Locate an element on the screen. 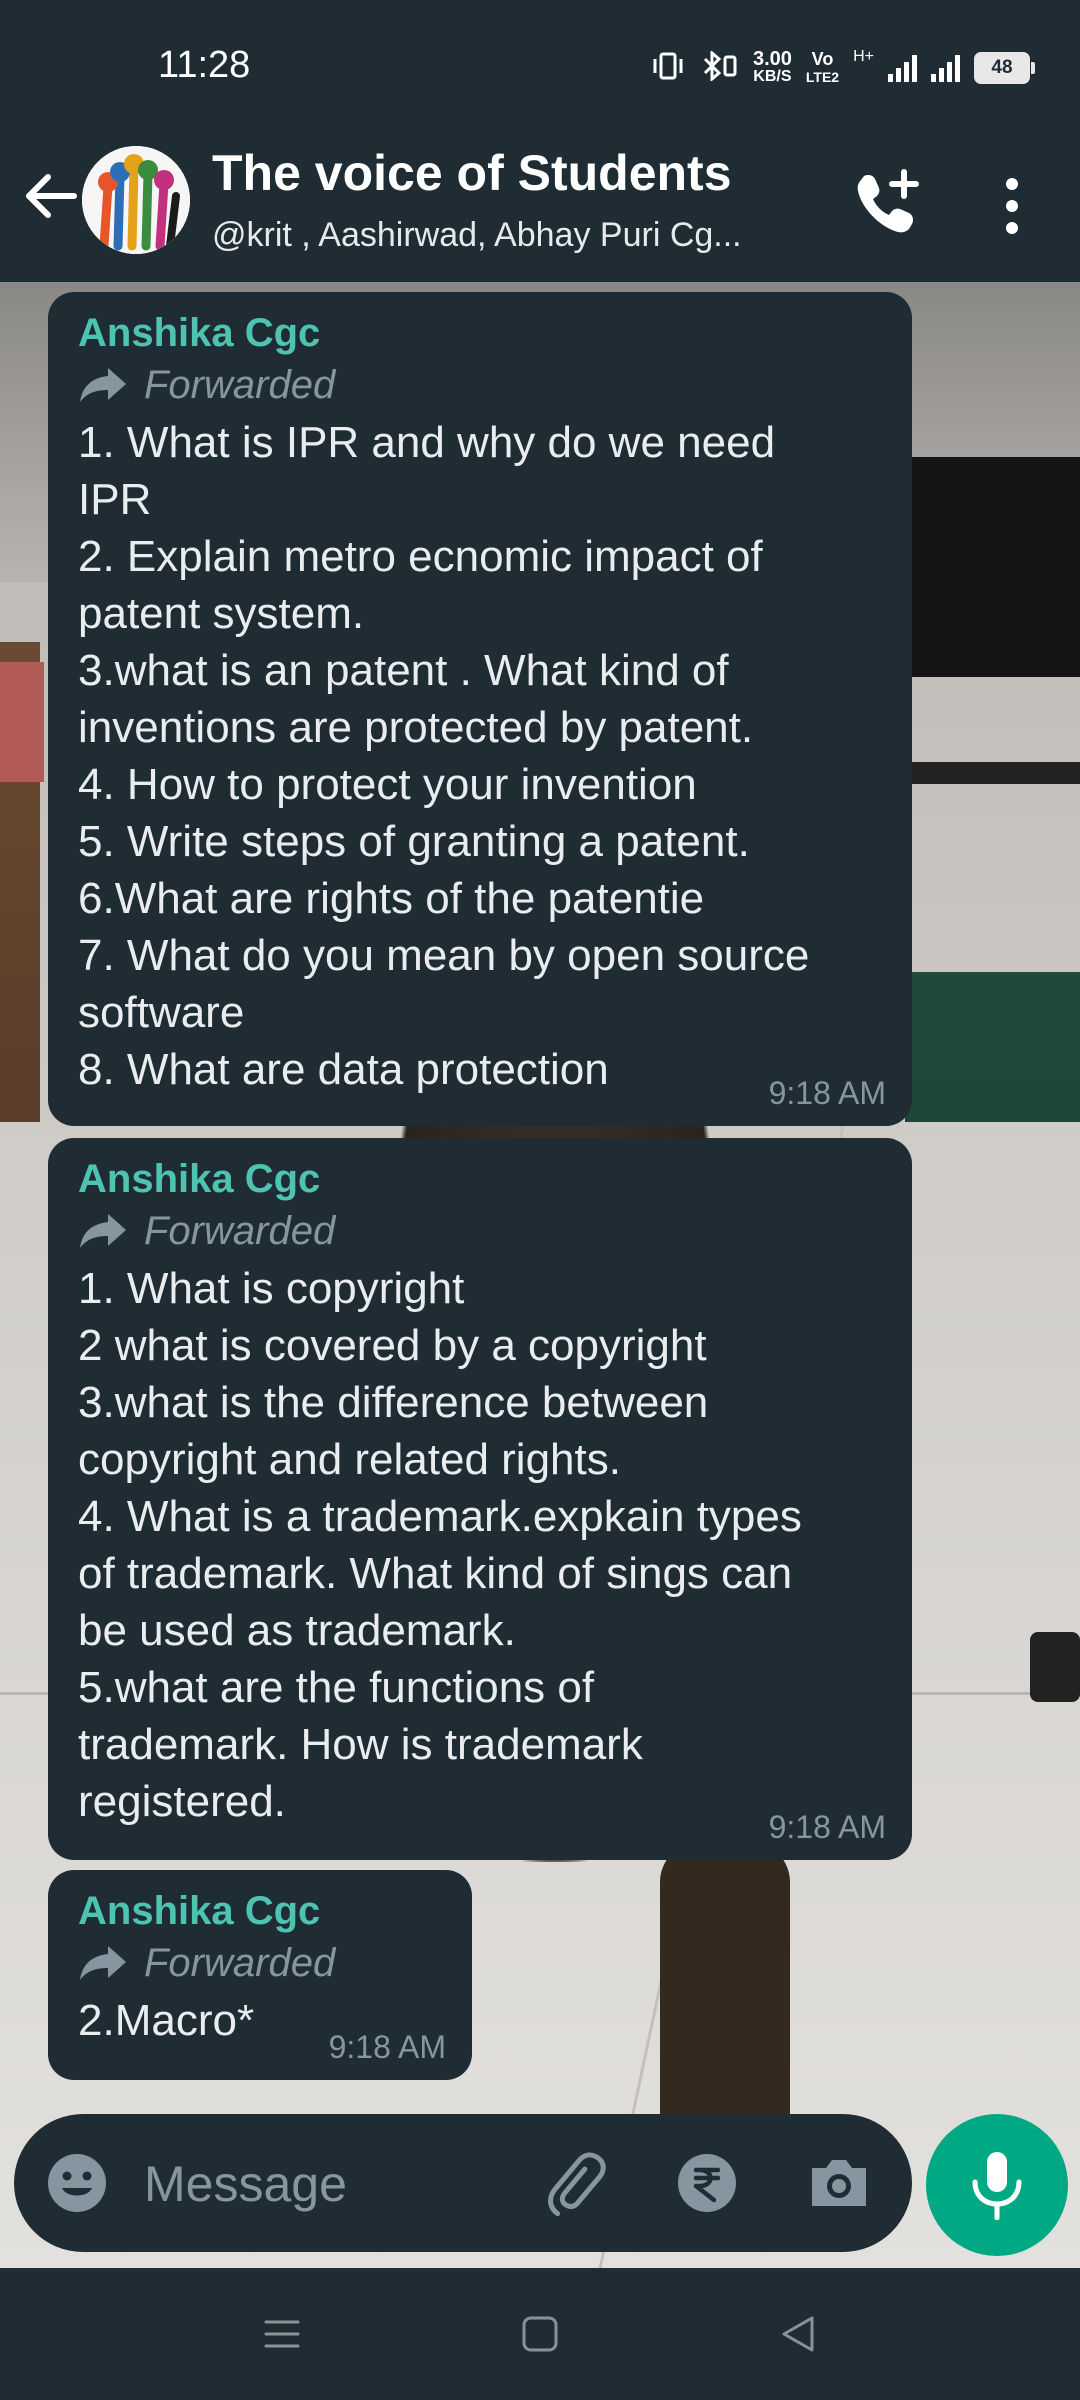  home-button is located at coordinates (540, 2334).